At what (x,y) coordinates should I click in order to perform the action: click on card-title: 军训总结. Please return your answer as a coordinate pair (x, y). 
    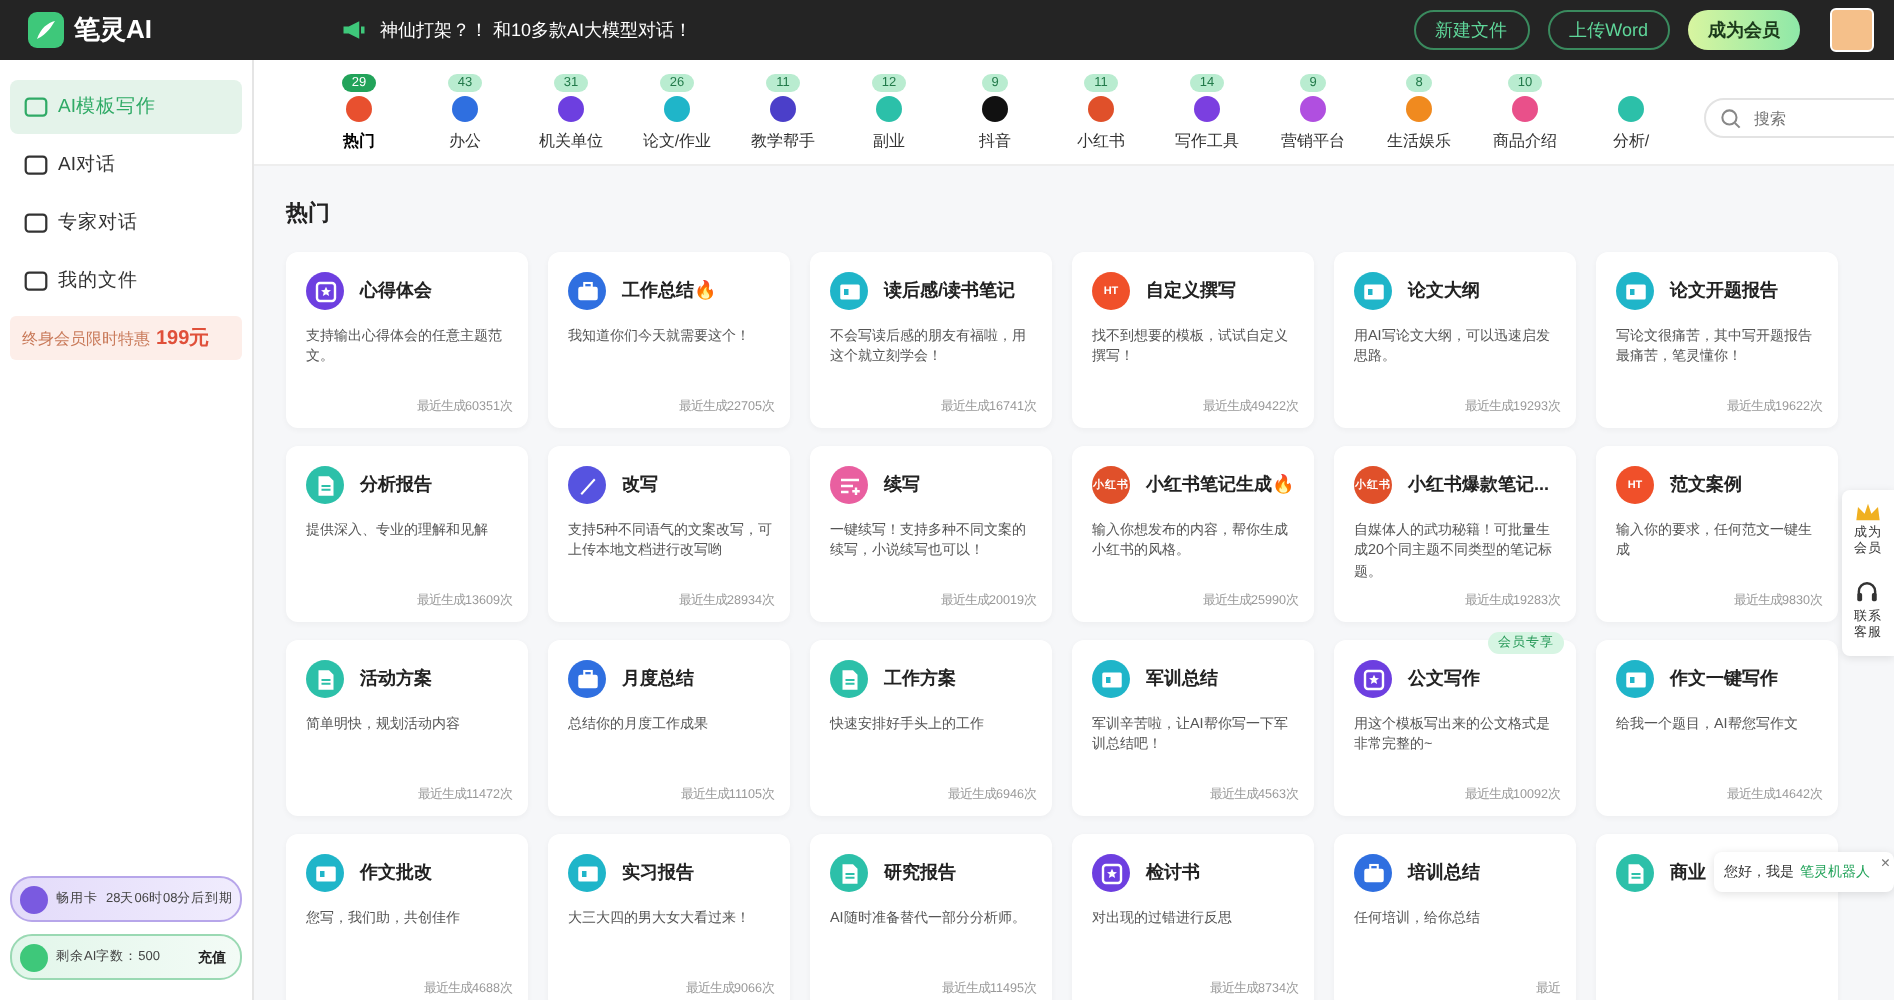
    Looking at the image, I should click on (1182, 679).